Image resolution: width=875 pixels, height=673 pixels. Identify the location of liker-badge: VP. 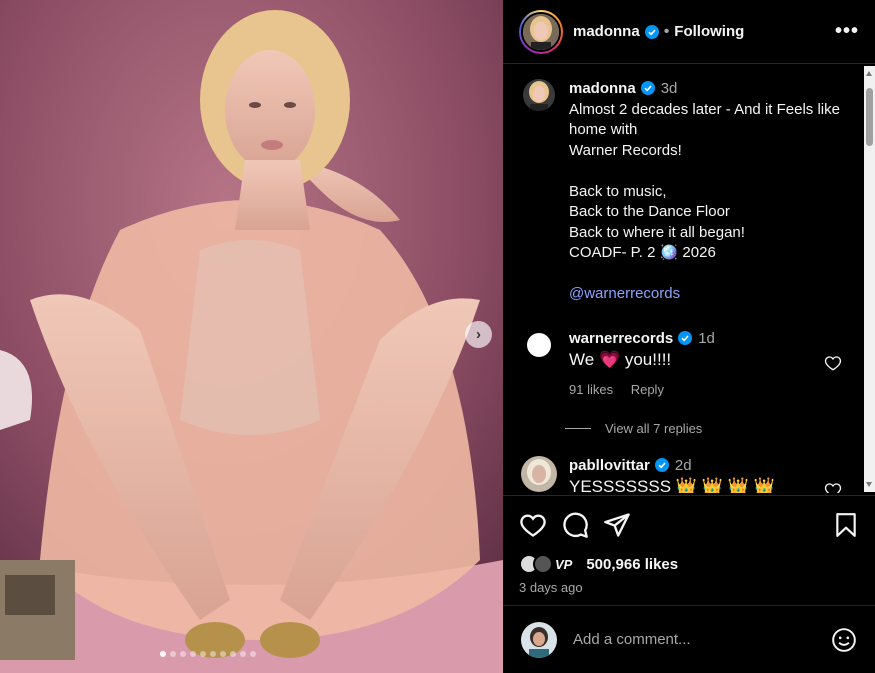
(564, 564).